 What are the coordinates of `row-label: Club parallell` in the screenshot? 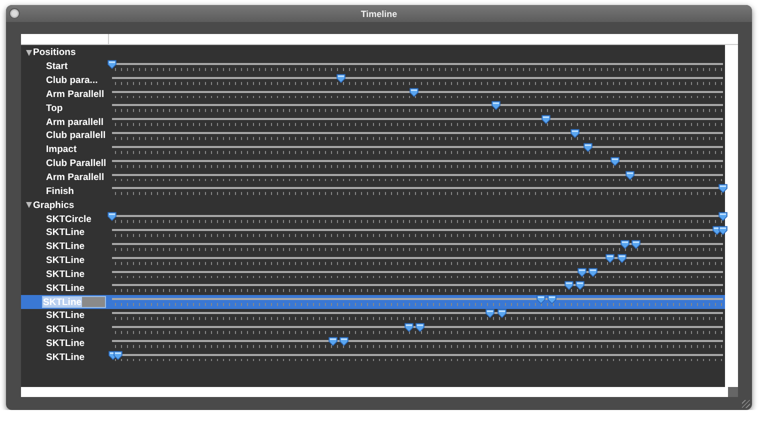 It's located at (76, 136).